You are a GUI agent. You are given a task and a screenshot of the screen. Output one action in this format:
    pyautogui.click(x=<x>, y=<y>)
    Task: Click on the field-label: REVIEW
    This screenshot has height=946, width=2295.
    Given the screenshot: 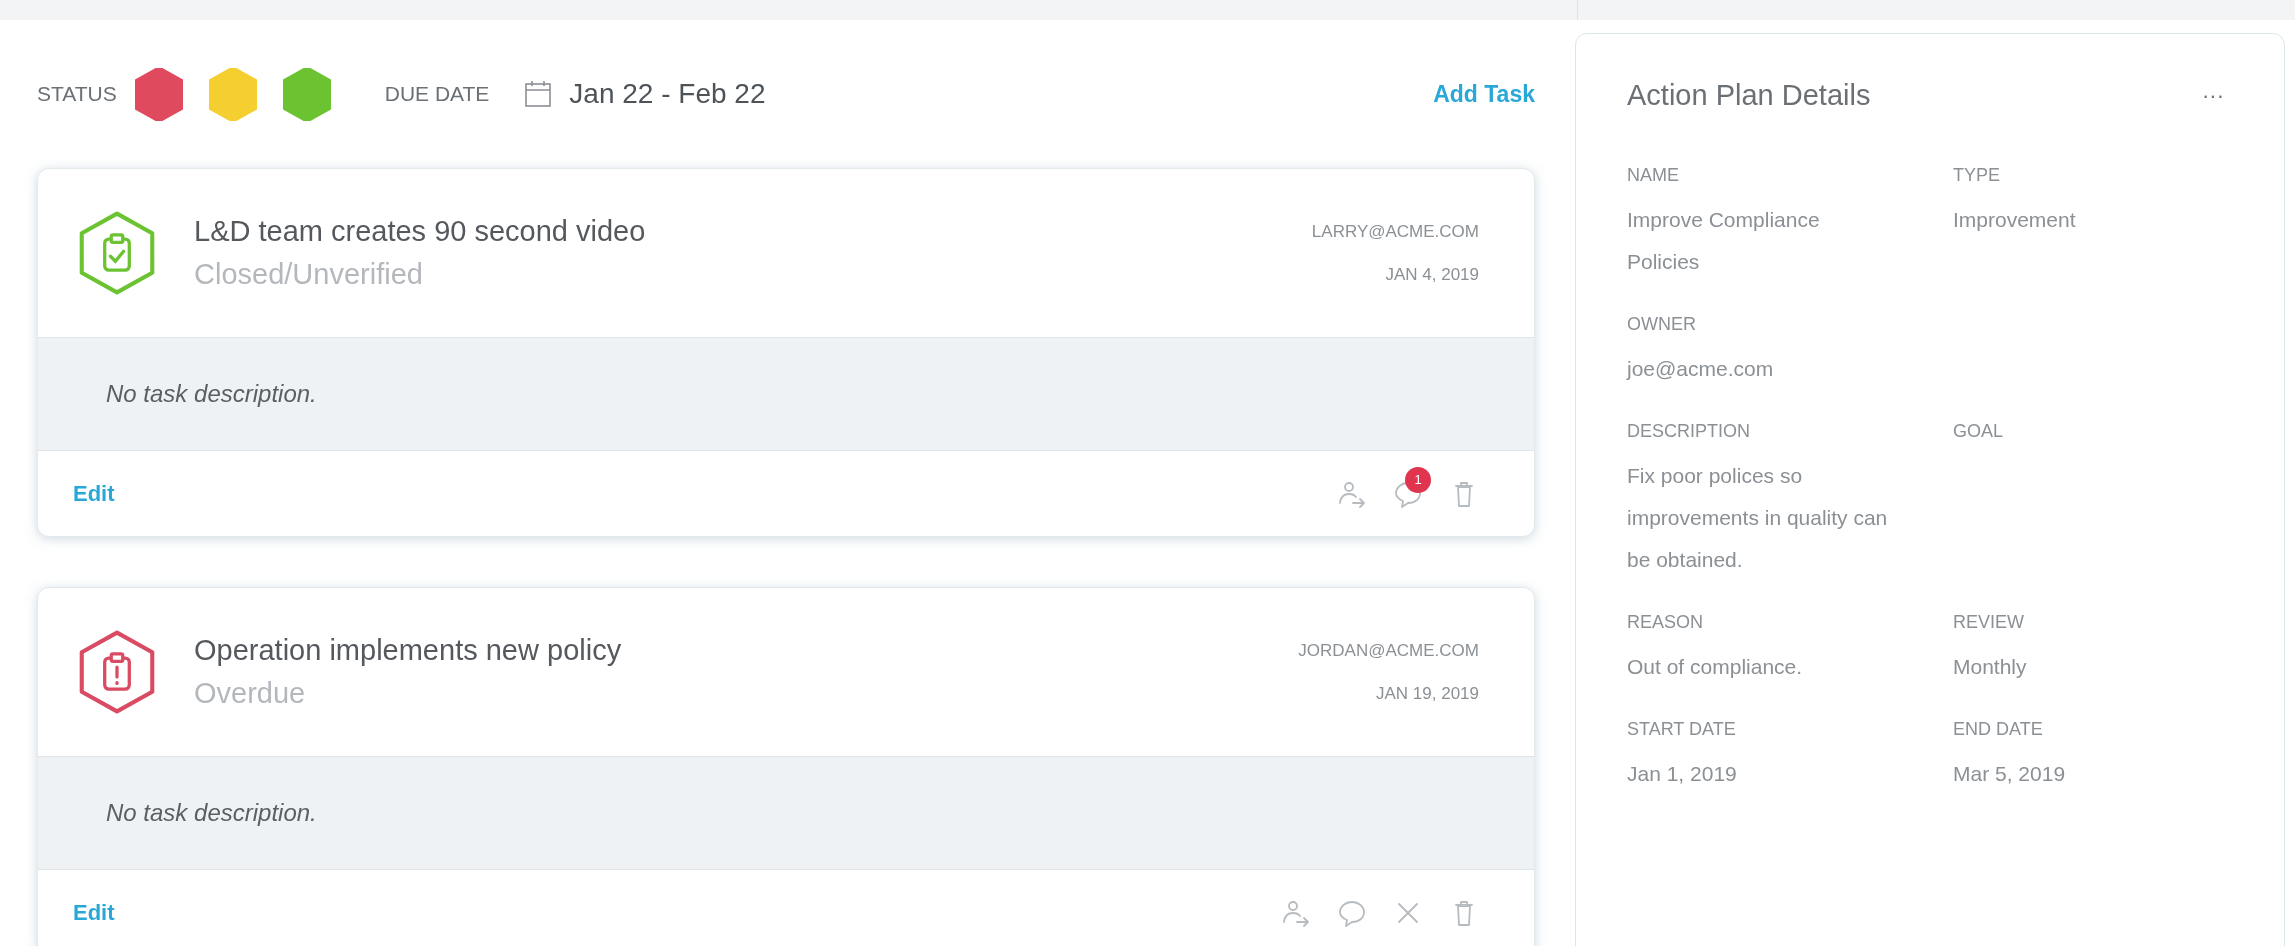 What is the action you would take?
    pyautogui.click(x=1989, y=622)
    